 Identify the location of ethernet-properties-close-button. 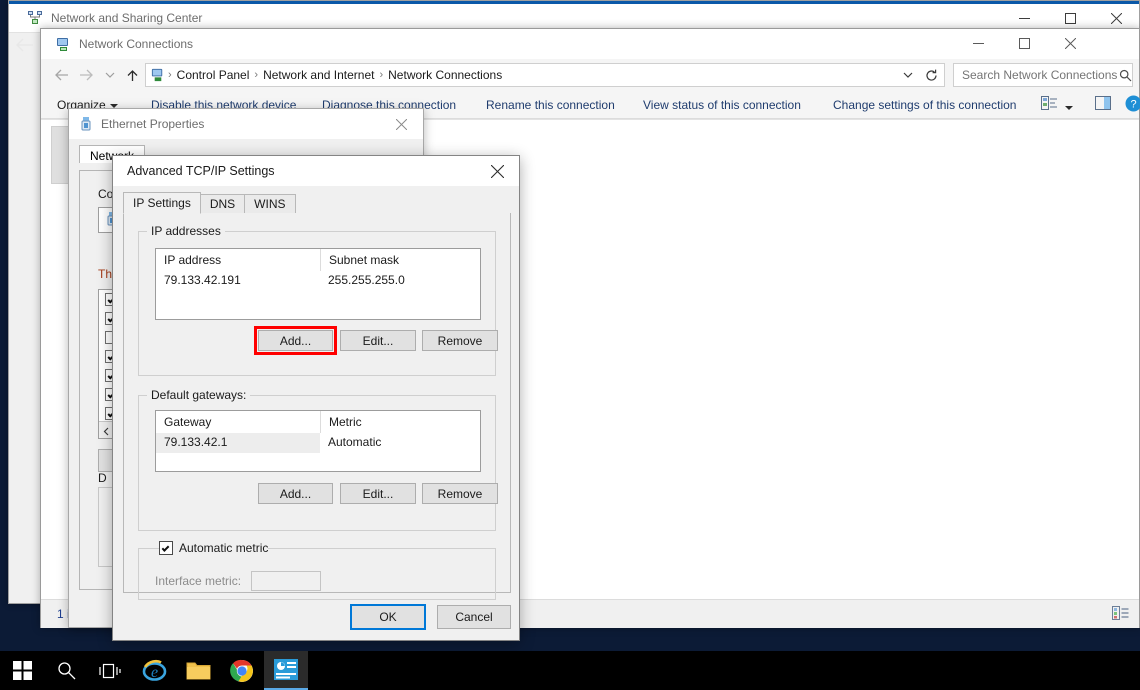
(401, 124).